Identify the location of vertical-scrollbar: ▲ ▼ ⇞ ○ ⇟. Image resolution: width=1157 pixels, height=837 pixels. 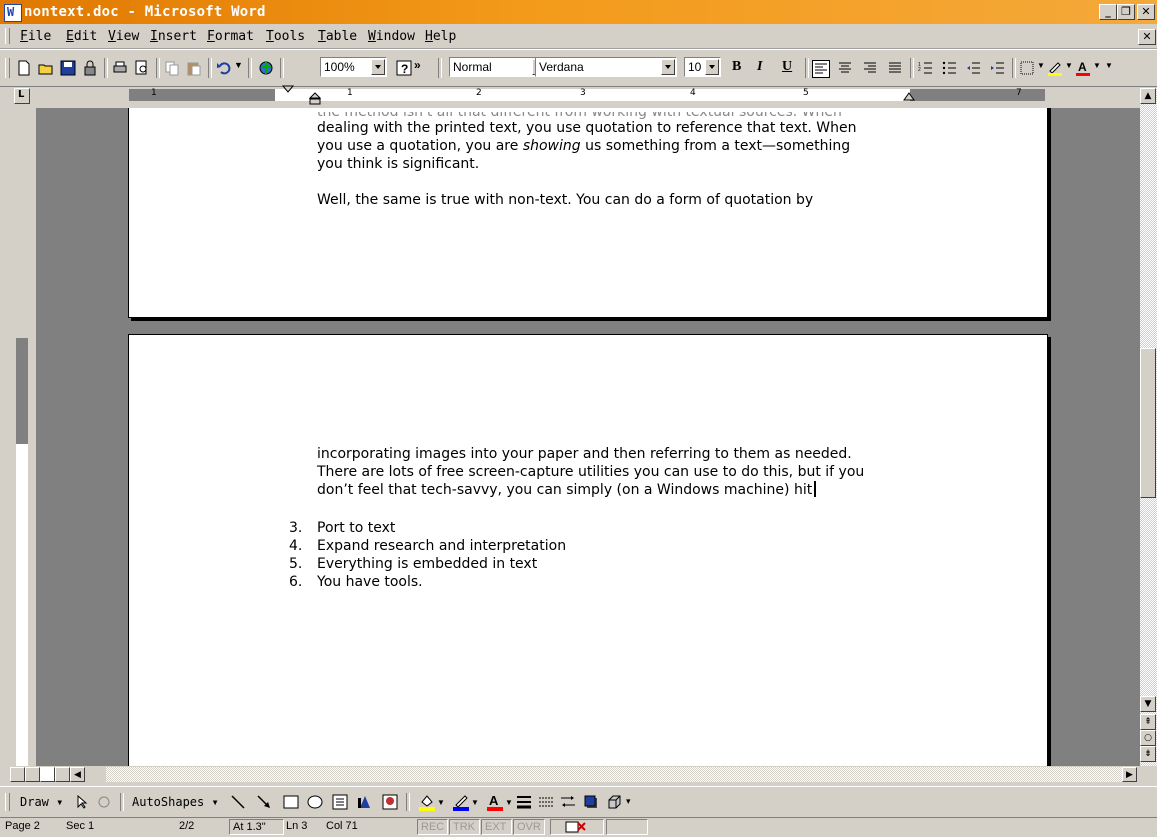
(1148, 427).